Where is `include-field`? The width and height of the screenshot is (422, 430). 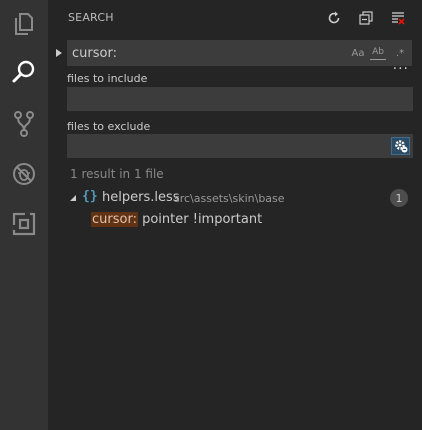
include-field is located at coordinates (240, 99).